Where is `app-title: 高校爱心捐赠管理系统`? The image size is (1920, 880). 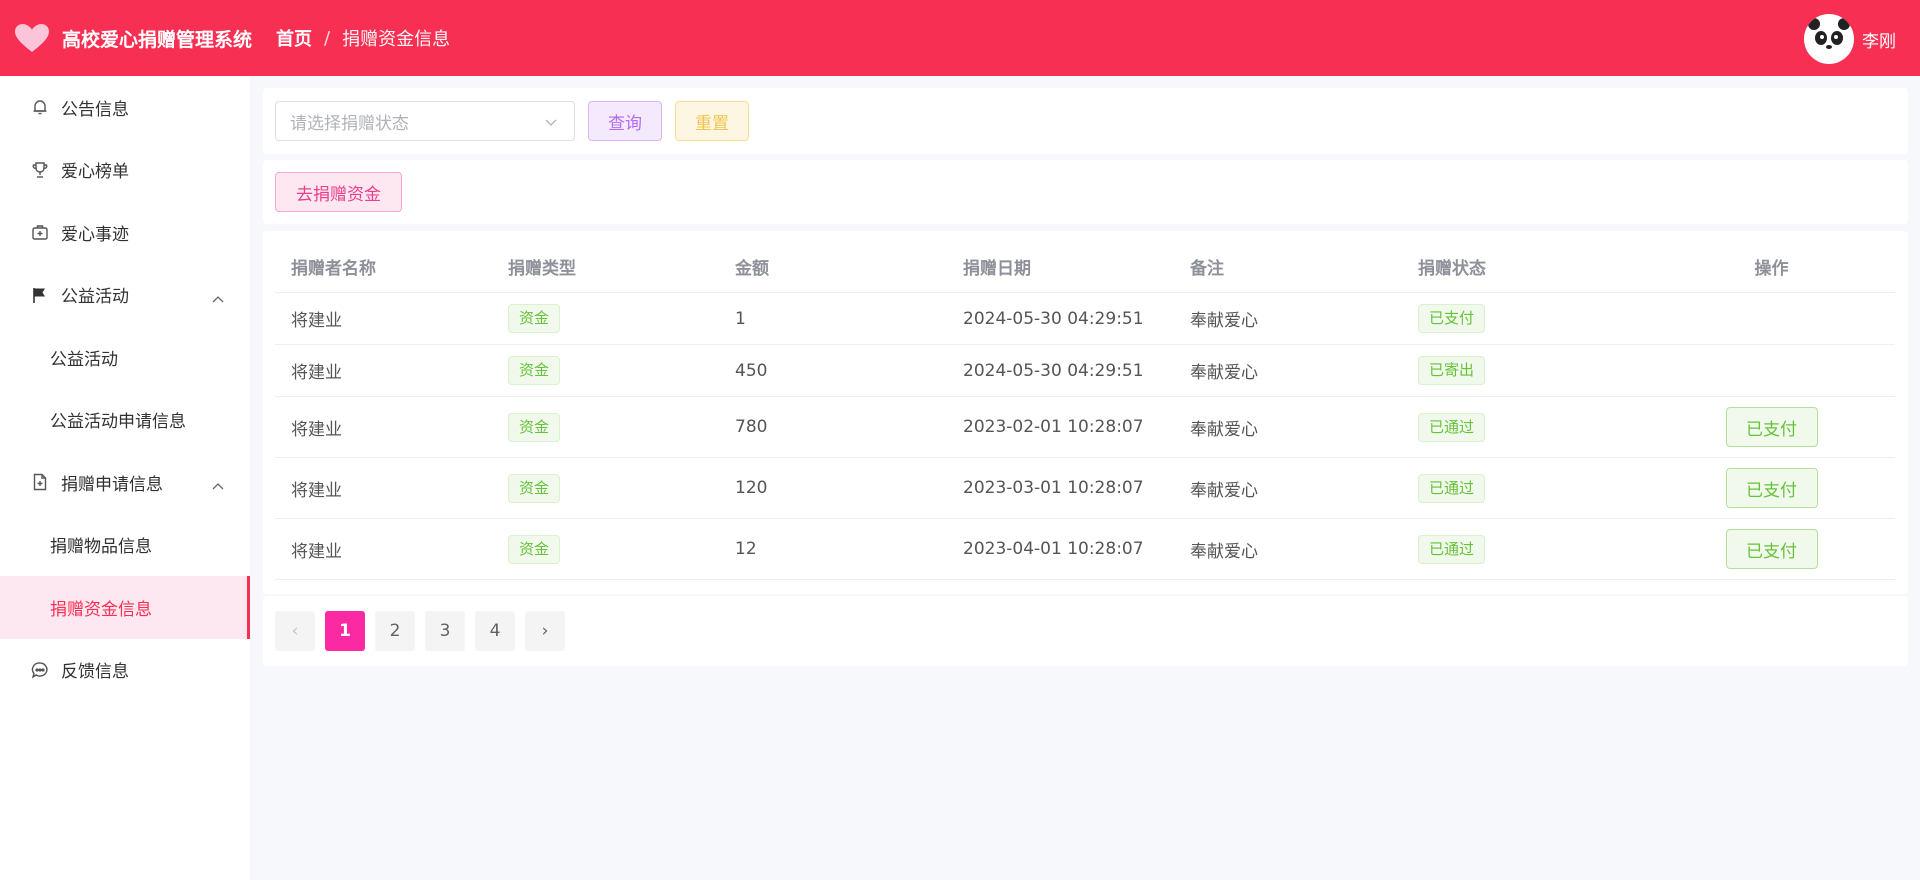 app-title: 高校爱心捐赠管理系统 is located at coordinates (157, 39).